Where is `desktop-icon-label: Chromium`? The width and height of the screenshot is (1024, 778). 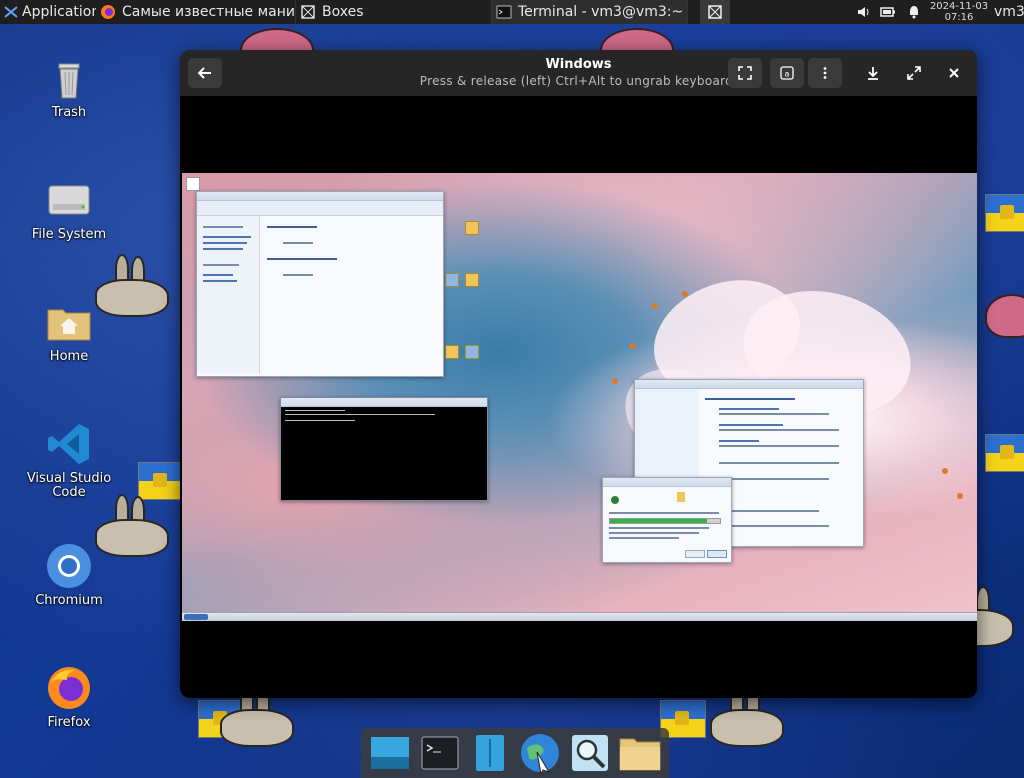
desktop-icon-label: Chromium is located at coordinates (69, 600).